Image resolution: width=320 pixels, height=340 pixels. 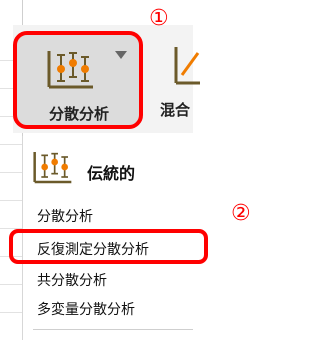 What do you see at coordinates (65, 216) in the screenshot?
I see `menu-item-anova: 分散分析` at bounding box center [65, 216].